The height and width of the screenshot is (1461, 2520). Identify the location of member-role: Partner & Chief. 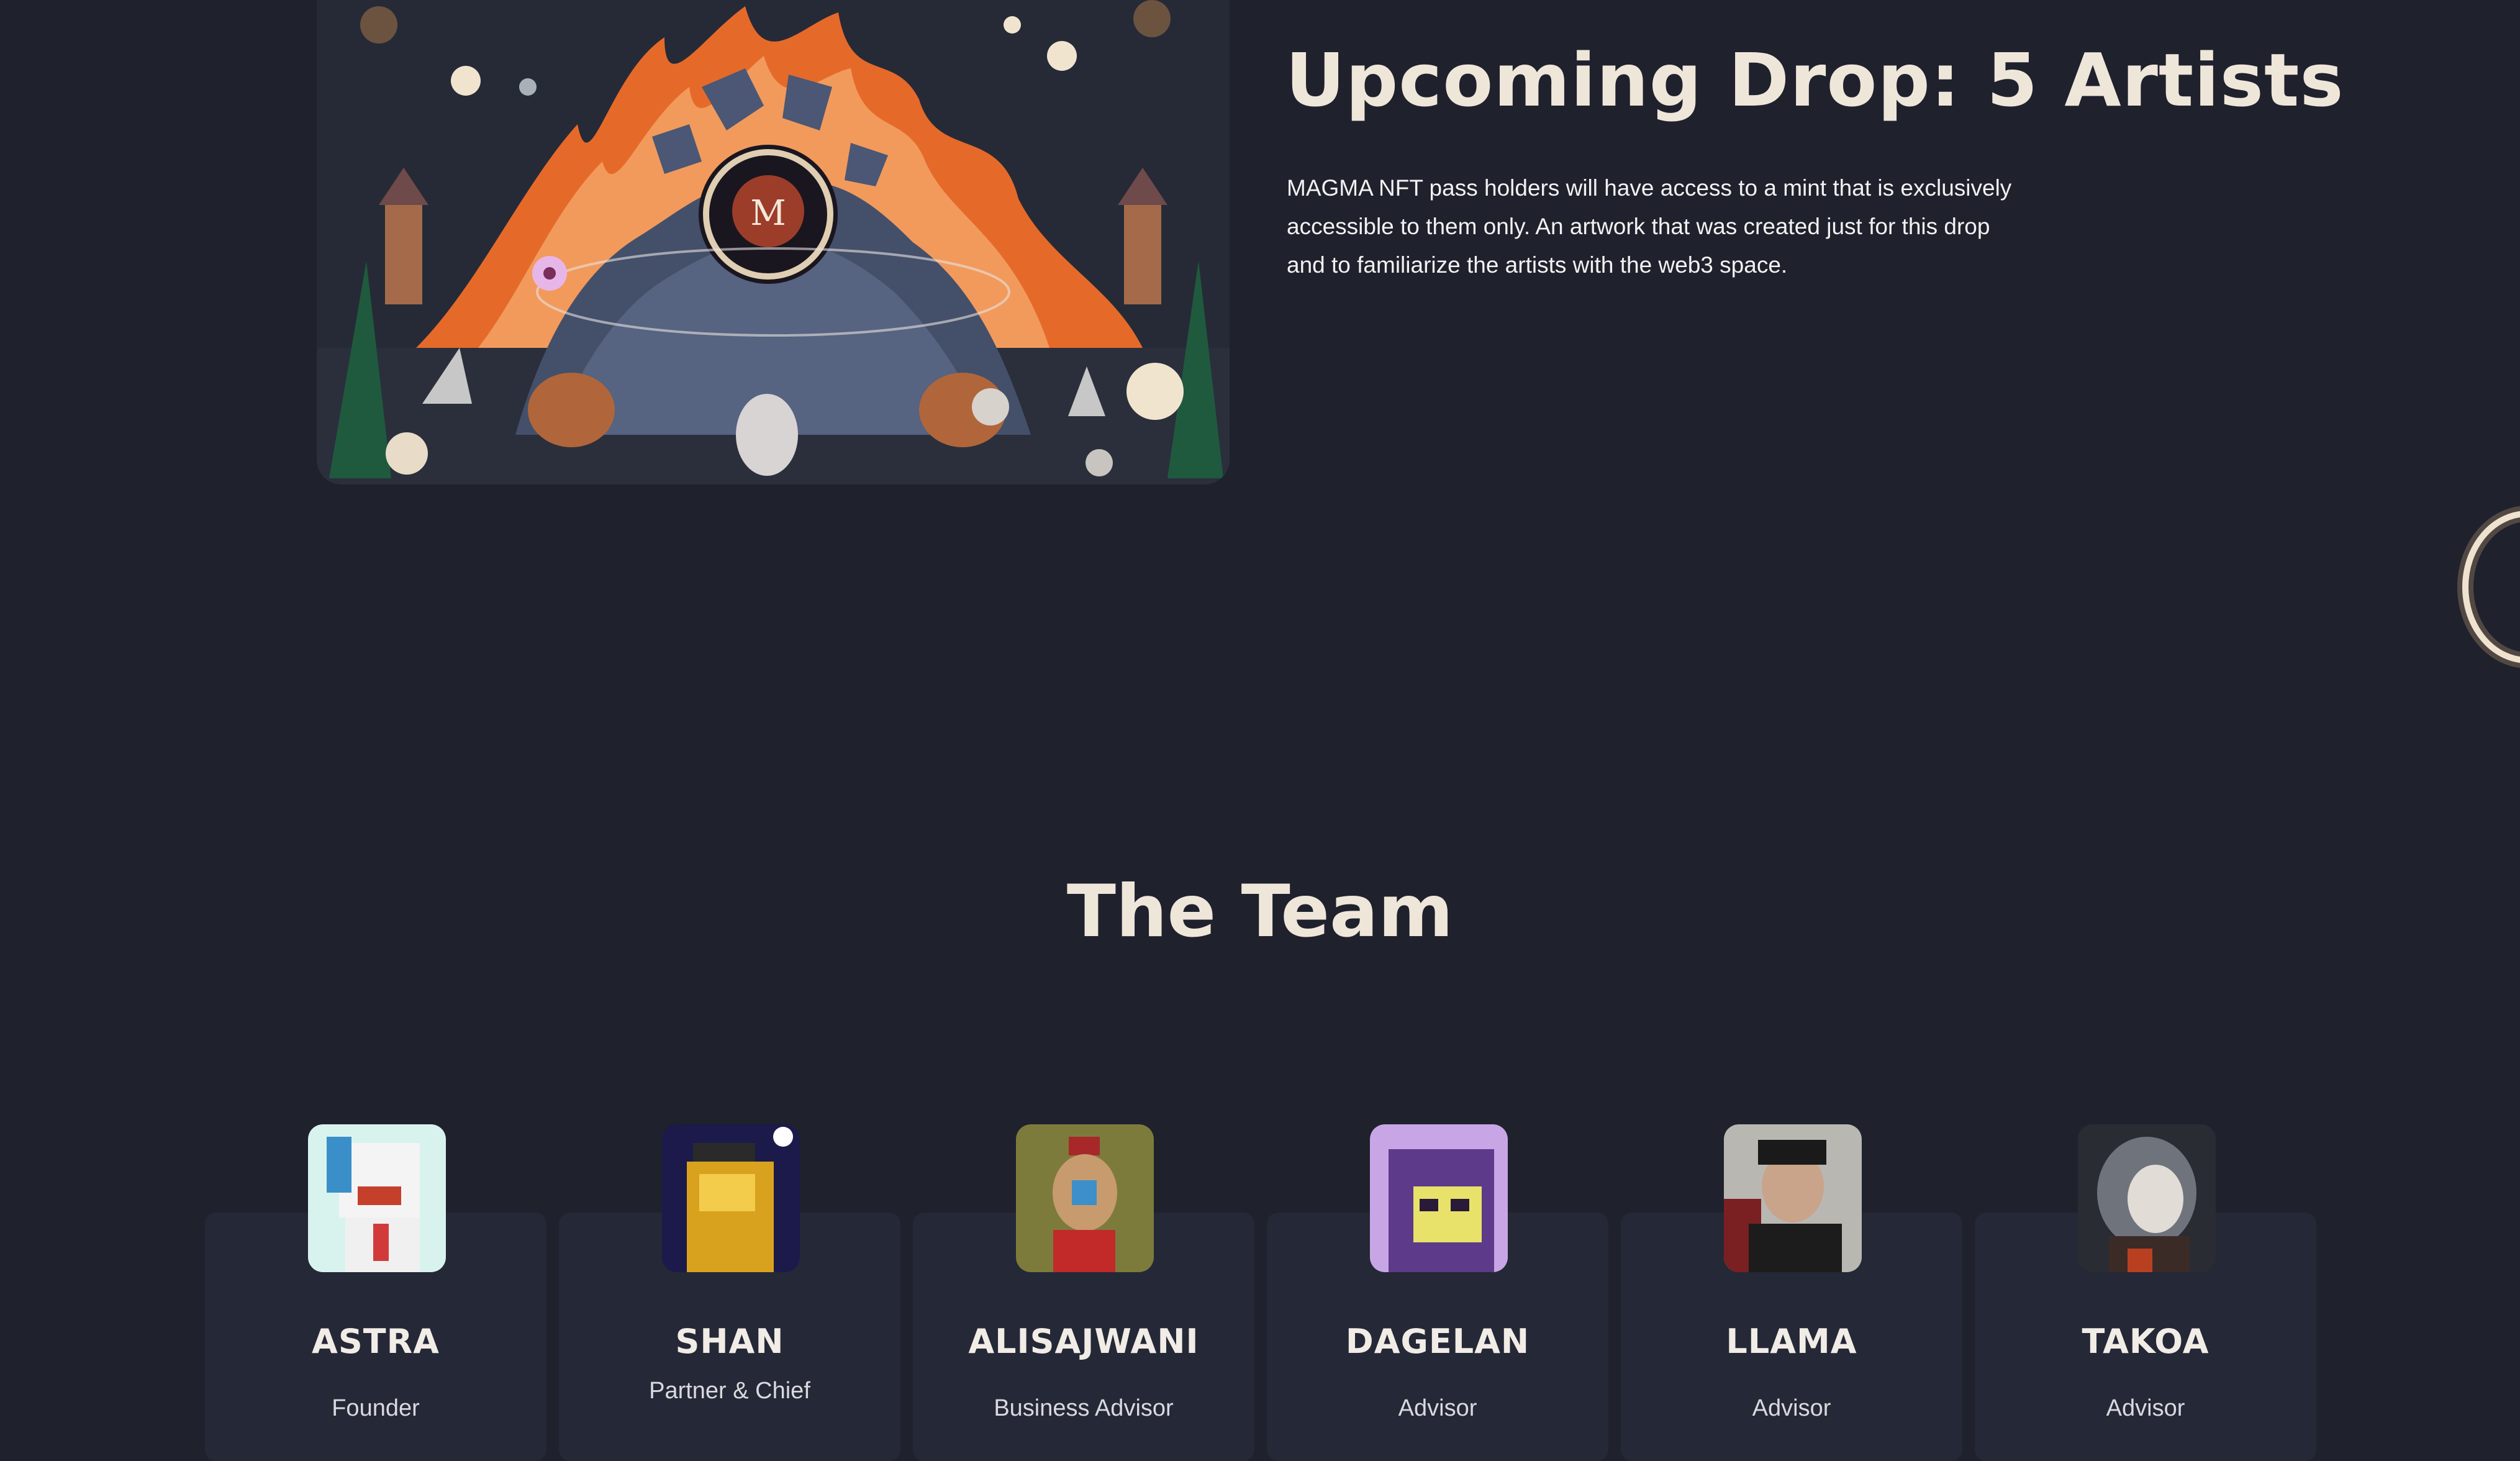
(730, 1391).